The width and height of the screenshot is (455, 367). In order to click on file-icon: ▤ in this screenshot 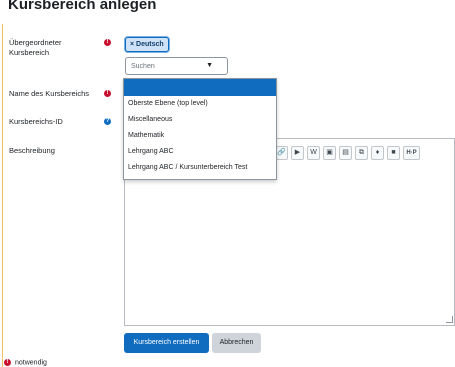, I will do `click(345, 153)`.